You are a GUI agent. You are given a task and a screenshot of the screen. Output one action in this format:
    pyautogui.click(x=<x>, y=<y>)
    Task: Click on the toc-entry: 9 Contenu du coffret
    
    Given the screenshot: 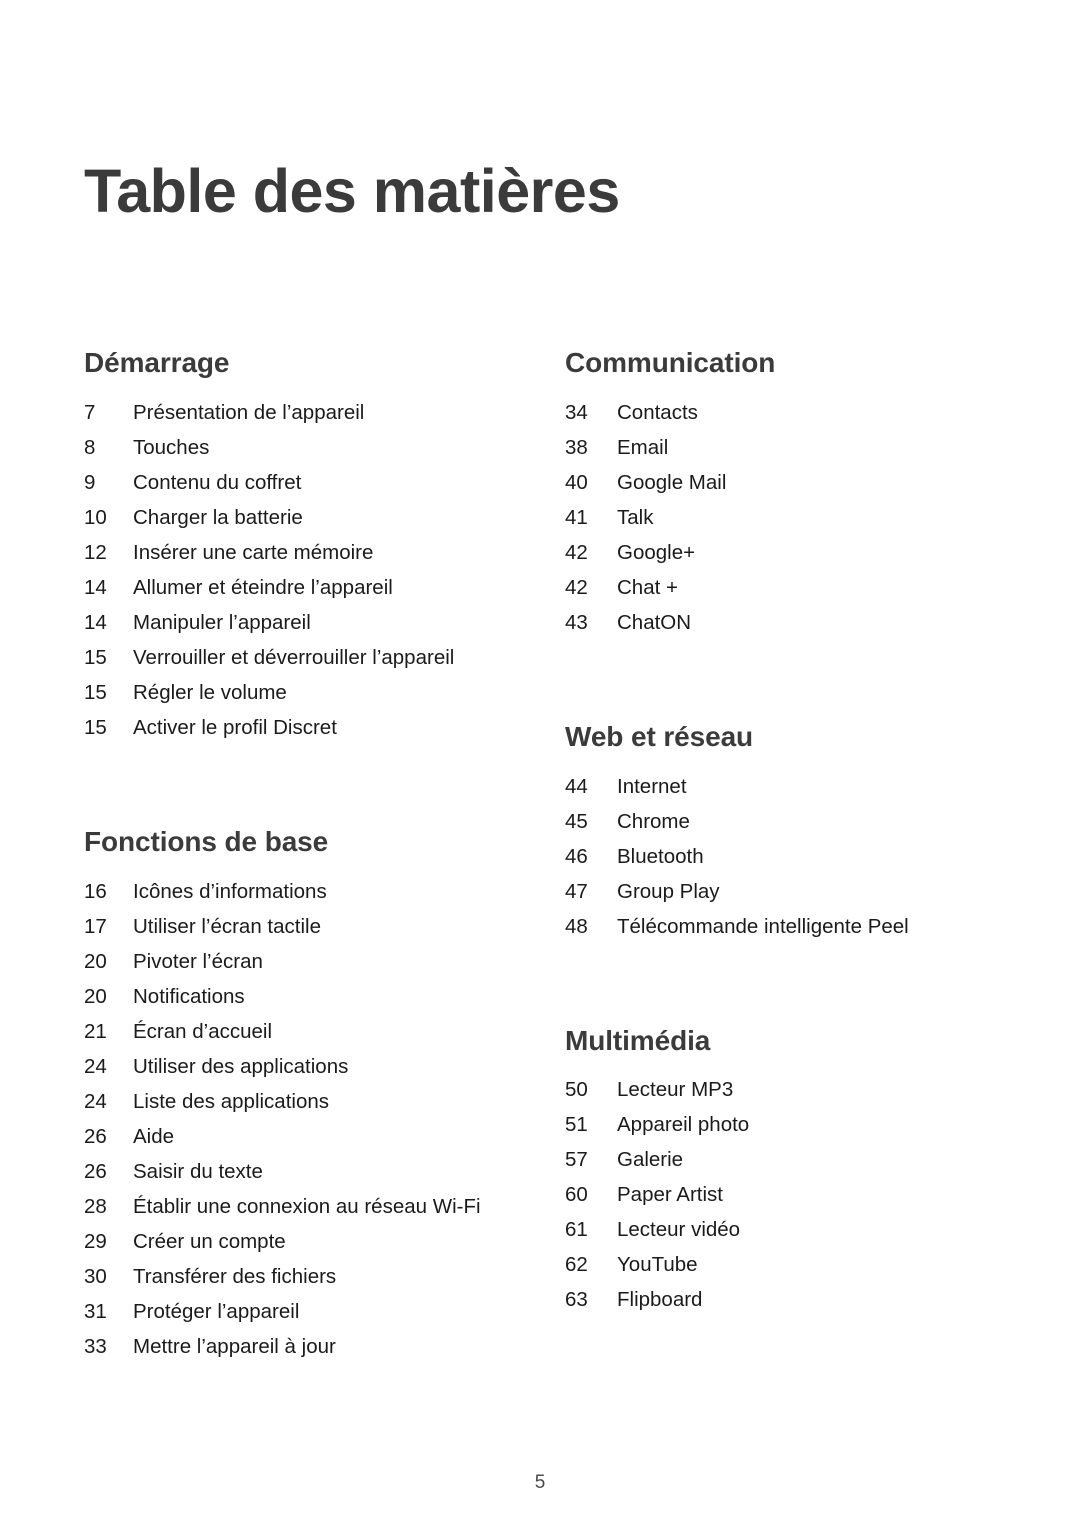 What is the action you would take?
    pyautogui.click(x=299, y=482)
    